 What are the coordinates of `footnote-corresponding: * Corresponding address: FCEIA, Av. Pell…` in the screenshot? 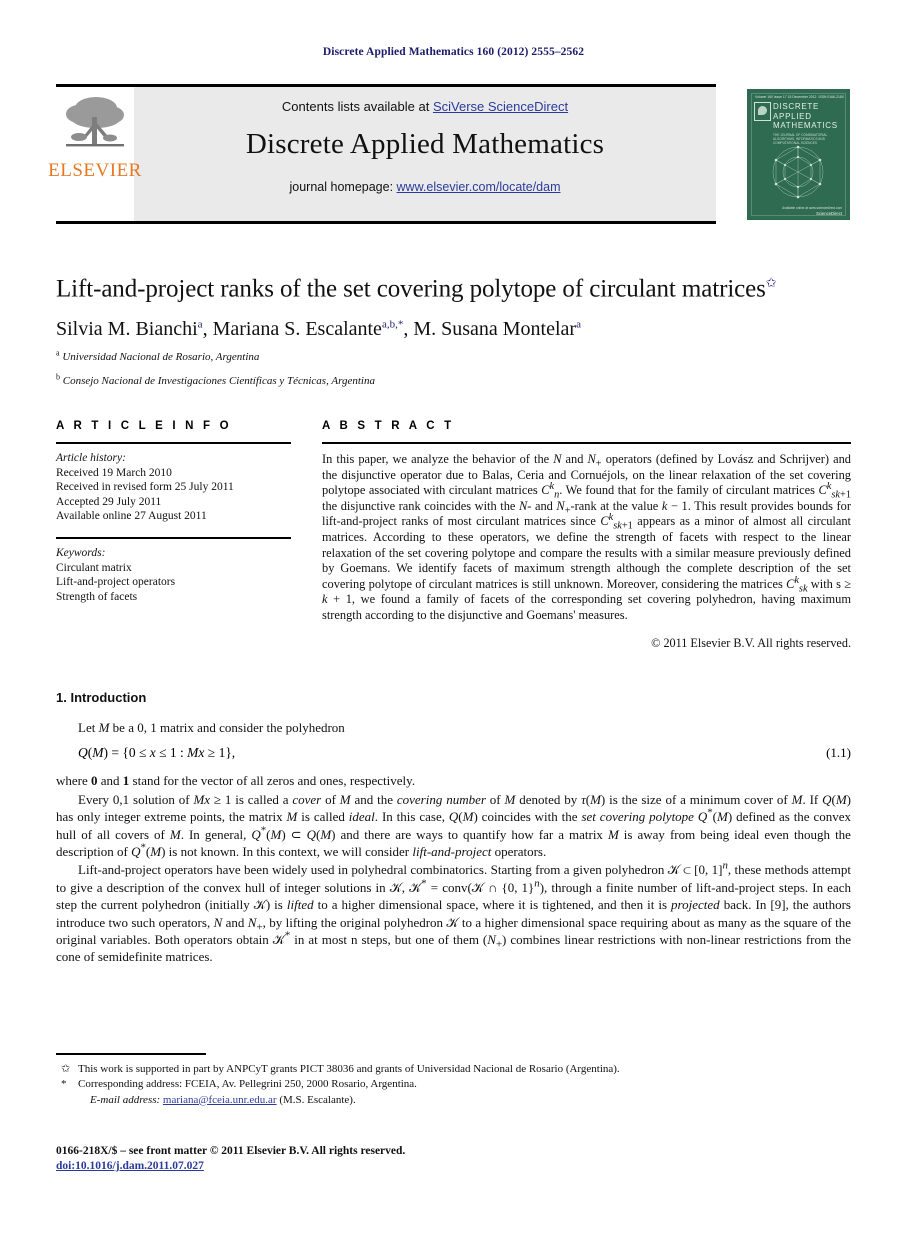 It's located at (453, 1085).